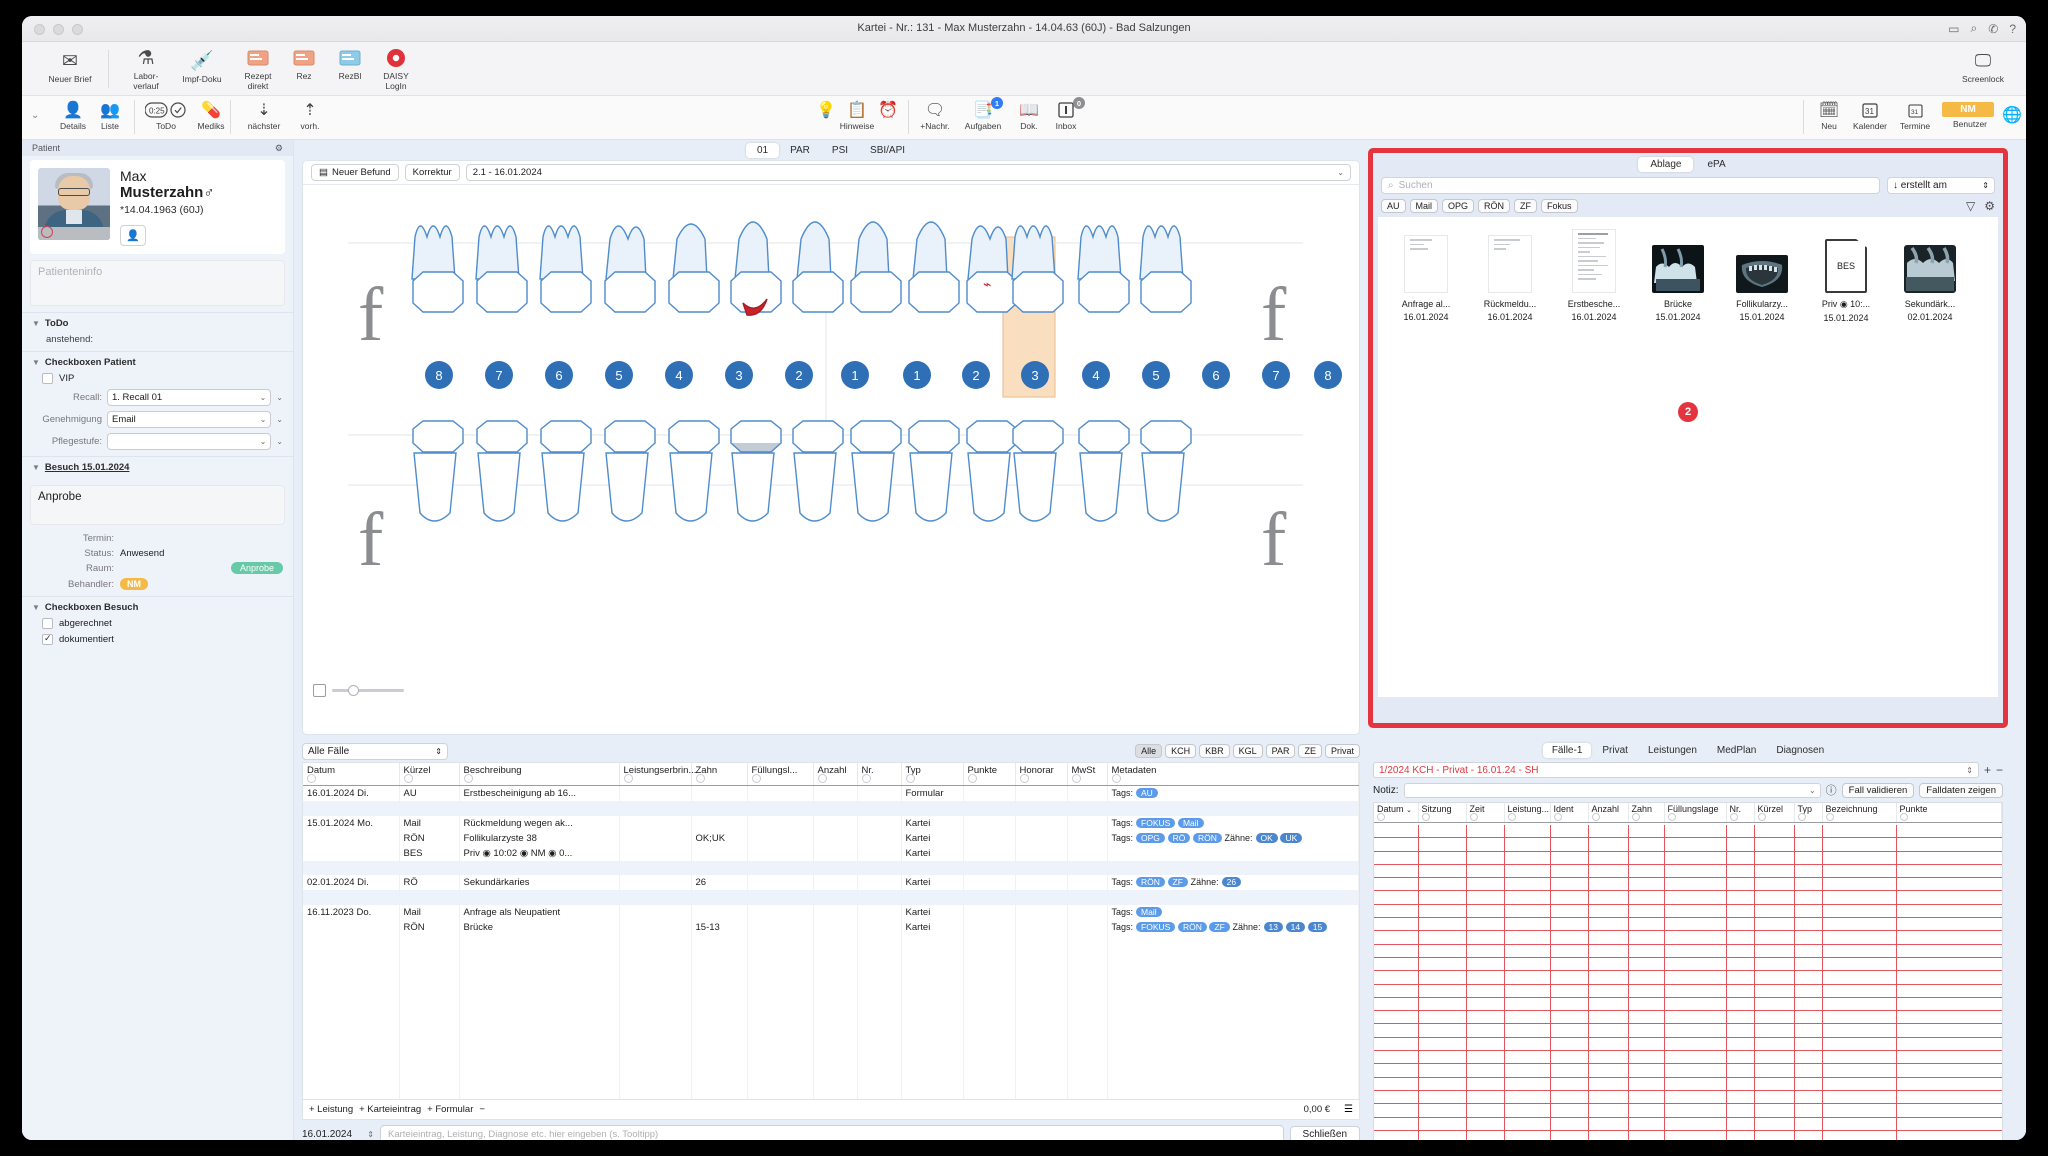 This screenshot has height=1156, width=2048. What do you see at coordinates (1829, 115) in the screenshot?
I see `toolbar-neu-termin: 🗓 Neu` at bounding box center [1829, 115].